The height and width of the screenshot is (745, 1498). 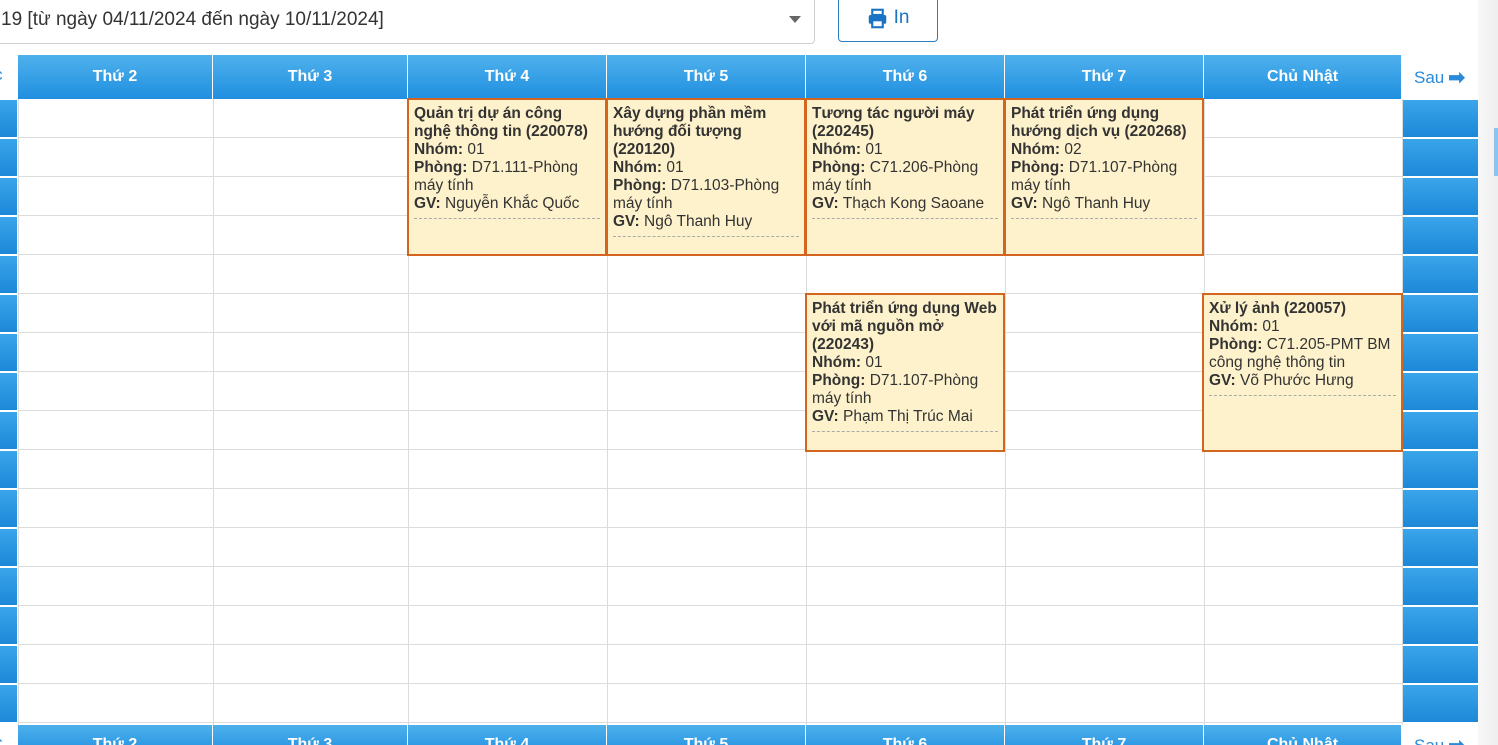 I want to click on header-day-sun: Chủ Nhật, so click(x=1303, y=77).